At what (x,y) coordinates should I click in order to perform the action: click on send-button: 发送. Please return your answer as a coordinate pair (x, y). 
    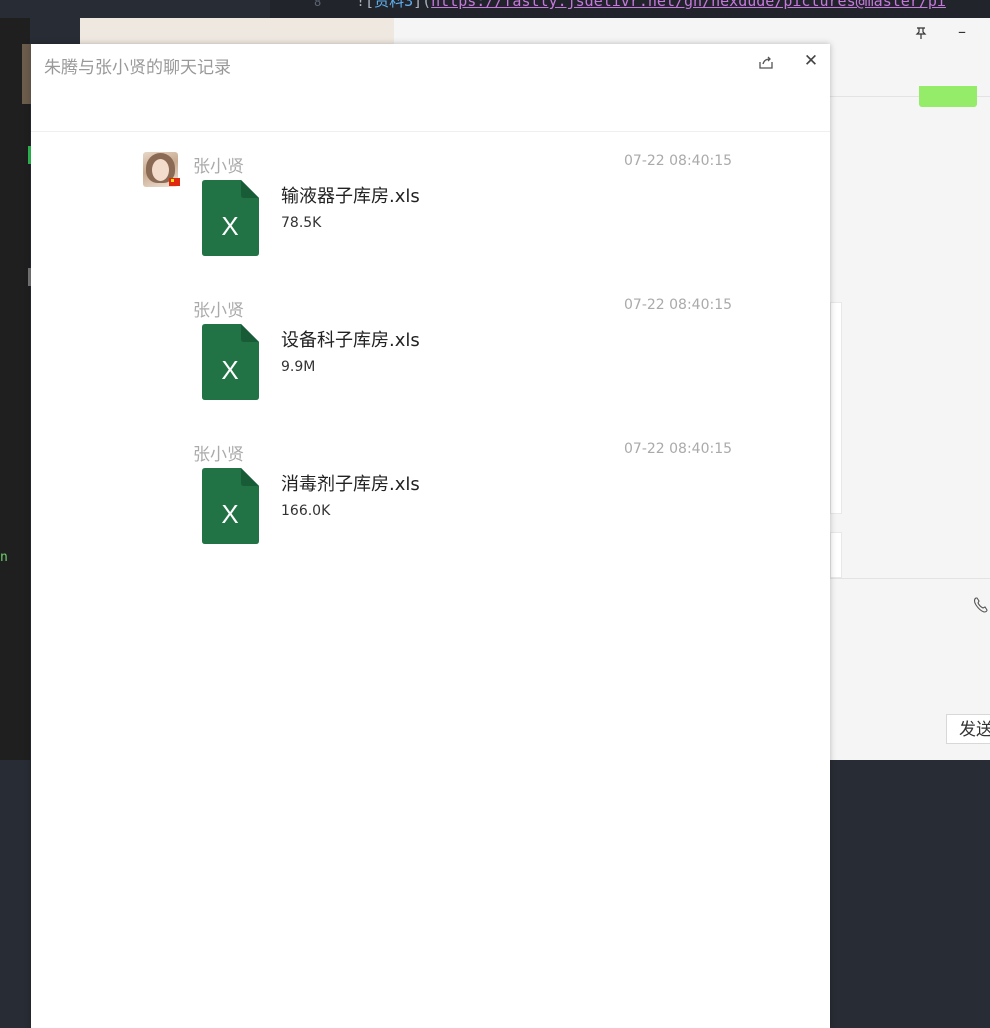
    Looking at the image, I should click on (968, 729).